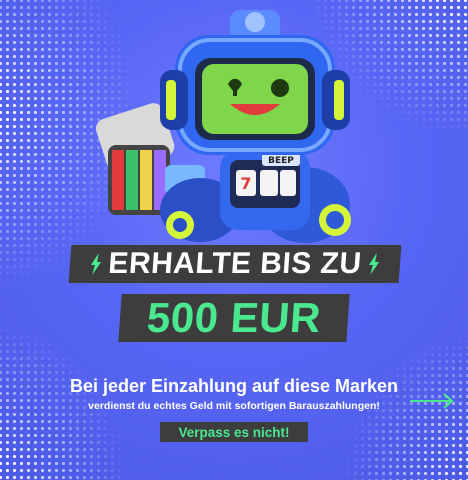  I want to click on headline-text: ERHALTE BIS ZU, so click(235, 263).